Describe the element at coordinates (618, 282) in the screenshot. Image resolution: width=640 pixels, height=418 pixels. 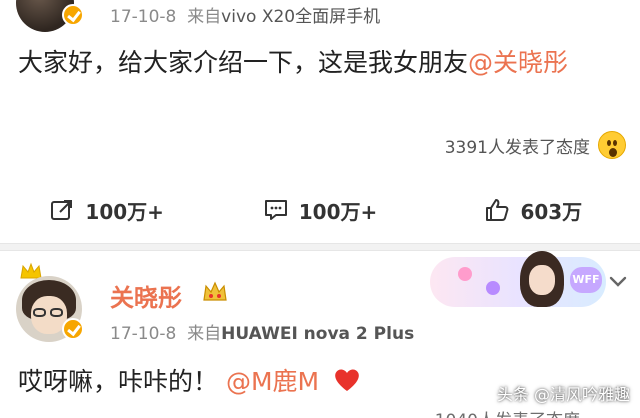
I see `chevron-down-icon` at that location.